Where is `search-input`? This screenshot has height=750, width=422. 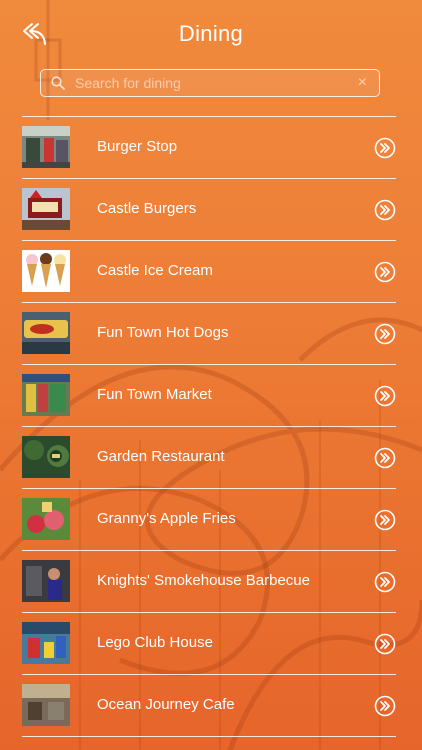 search-input is located at coordinates (210, 82).